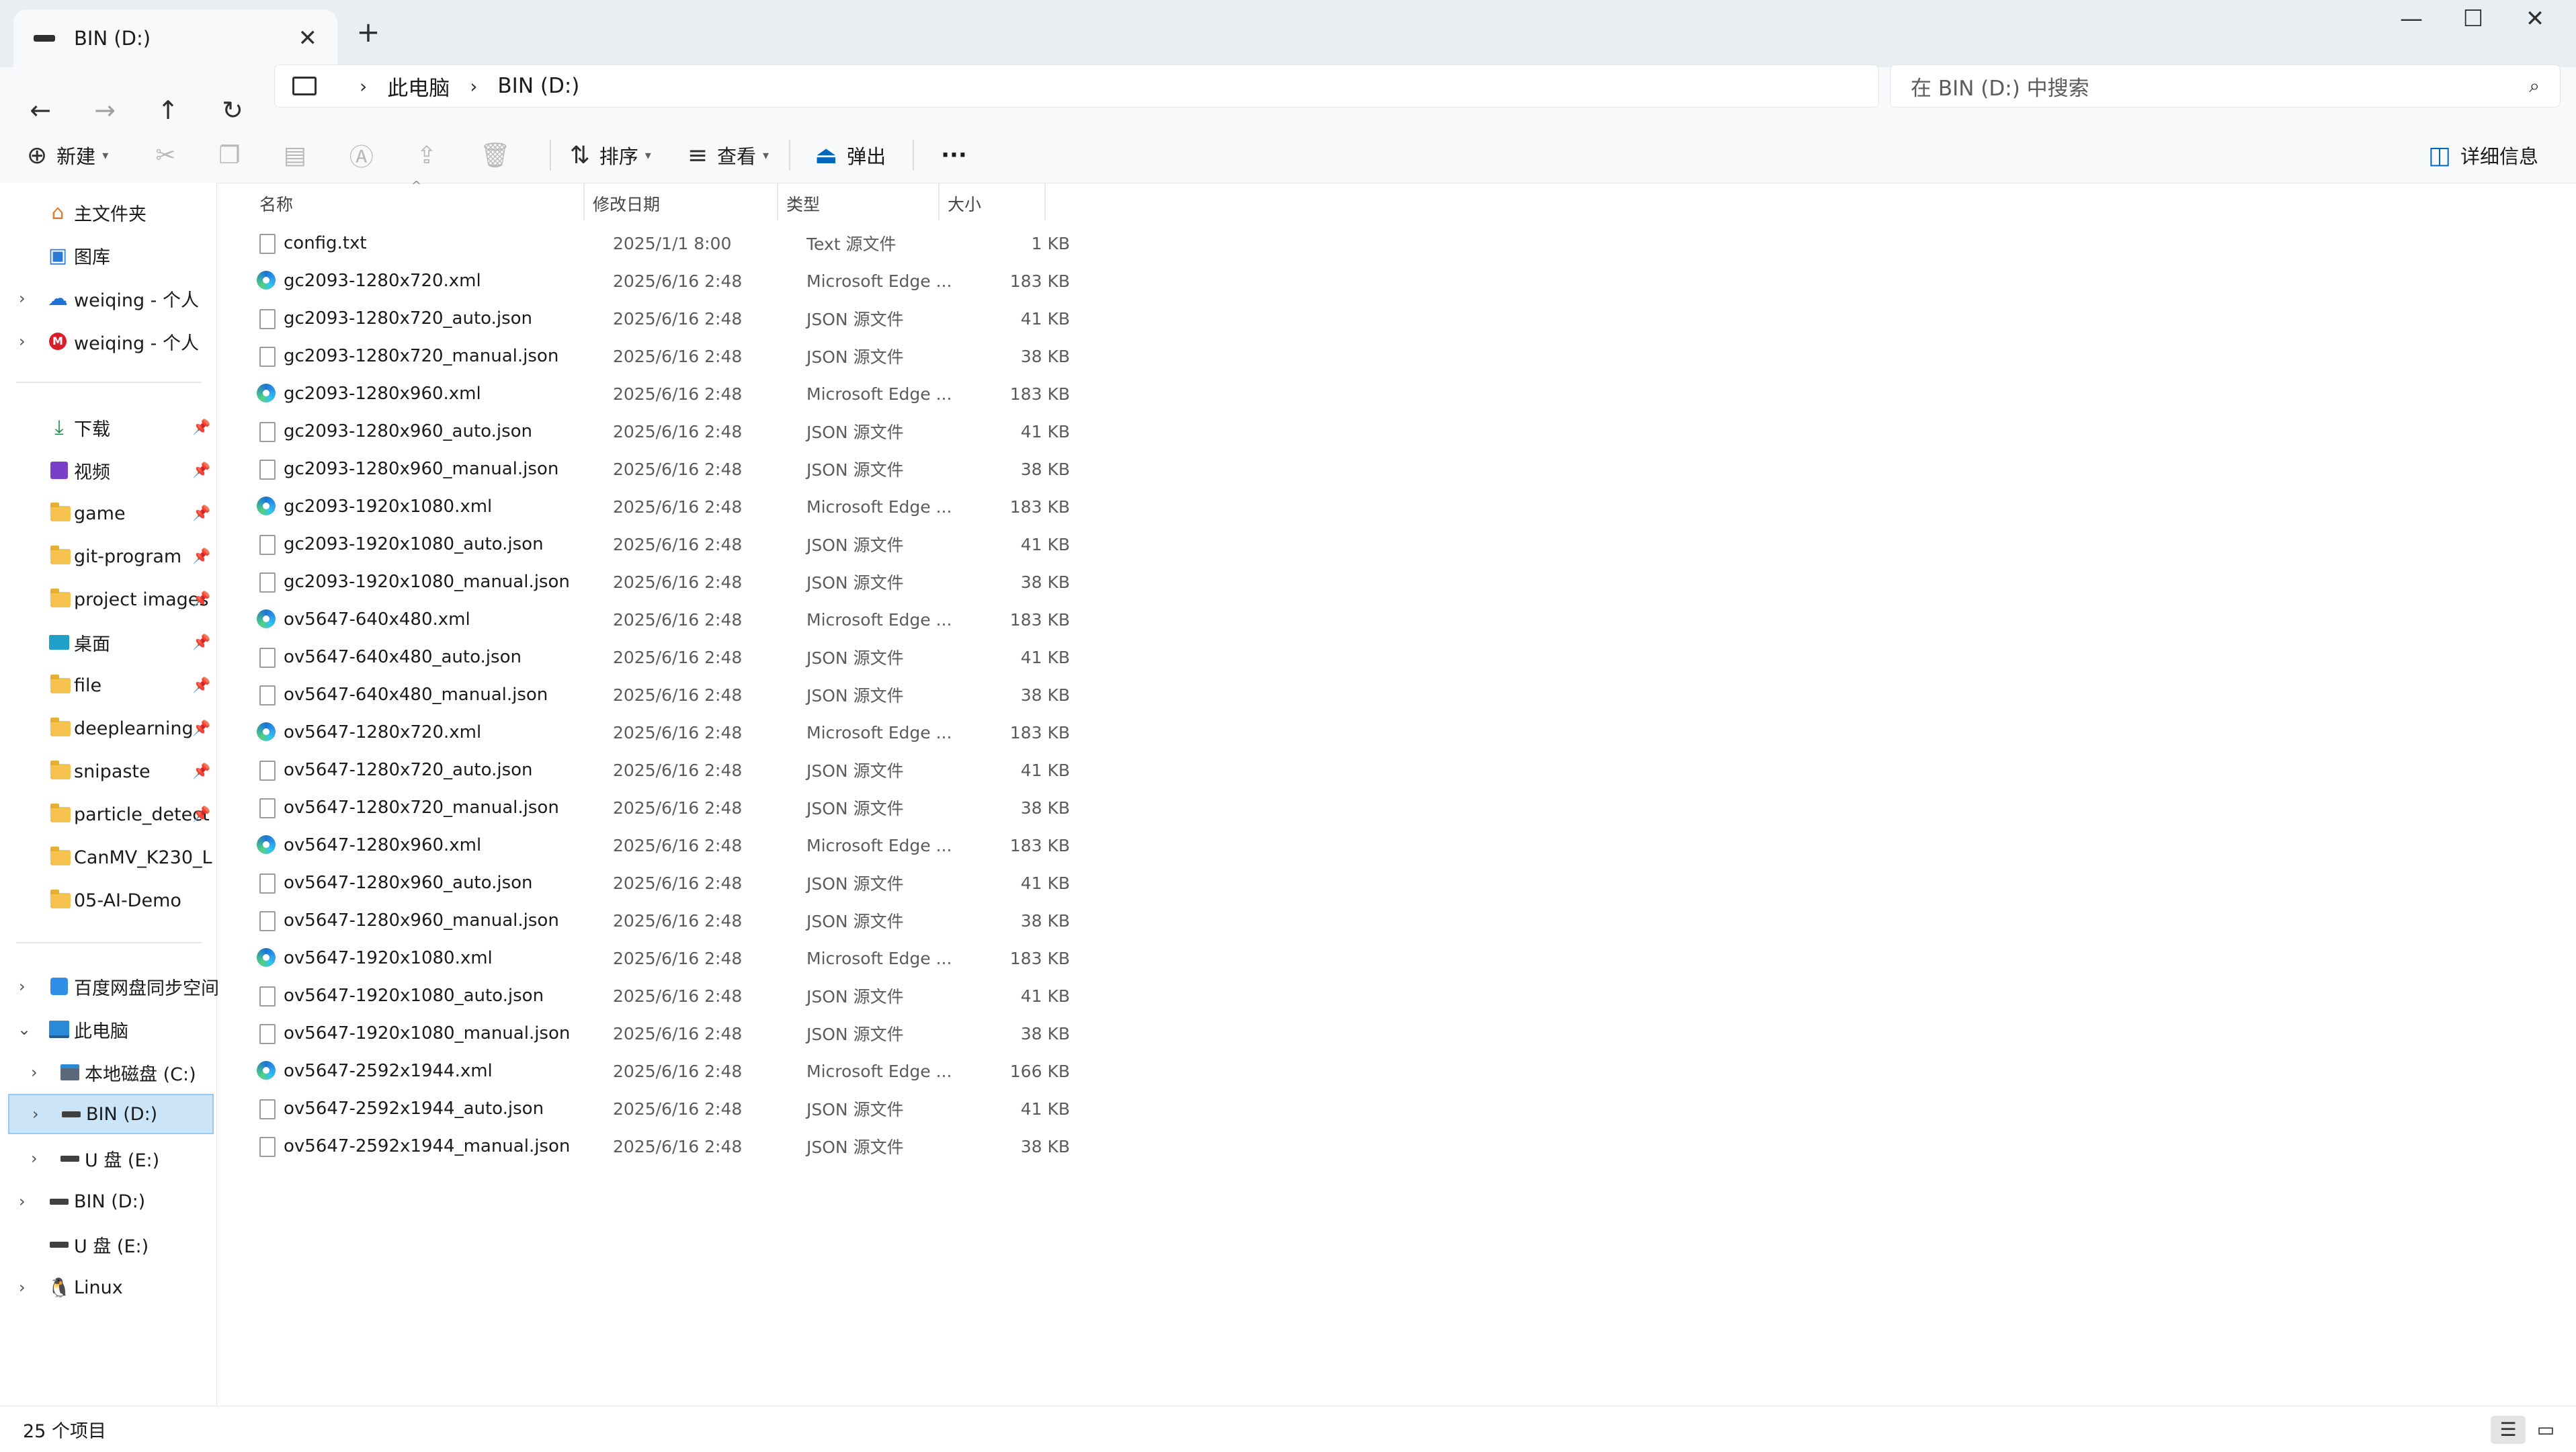 The image size is (2576, 1452). What do you see at coordinates (538, 86) in the screenshot?
I see `breadcrumb-bin-d: BIN (D:)` at bounding box center [538, 86].